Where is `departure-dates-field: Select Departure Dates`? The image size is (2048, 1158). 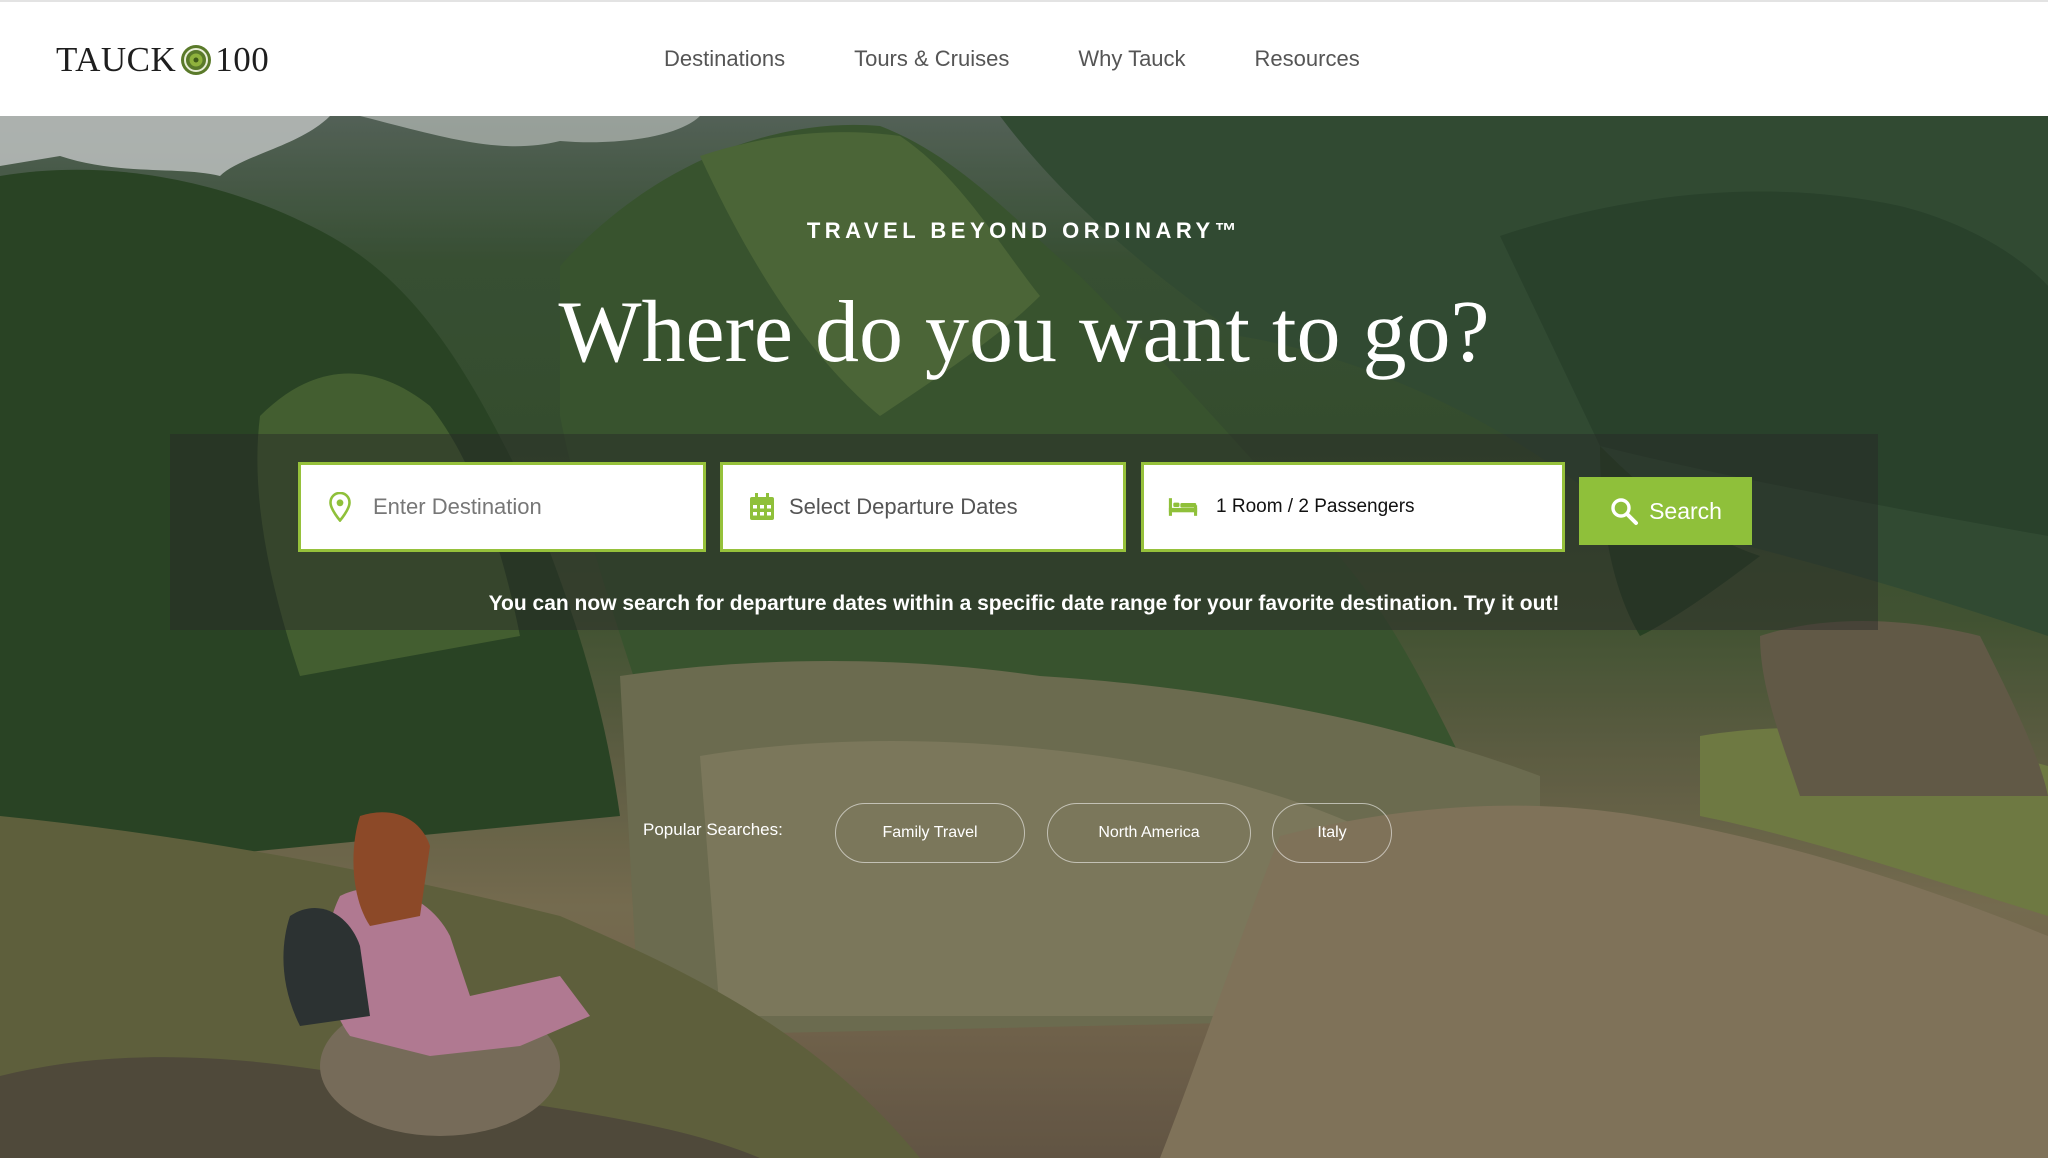
departure-dates-field: Select Departure Dates is located at coordinates (923, 507).